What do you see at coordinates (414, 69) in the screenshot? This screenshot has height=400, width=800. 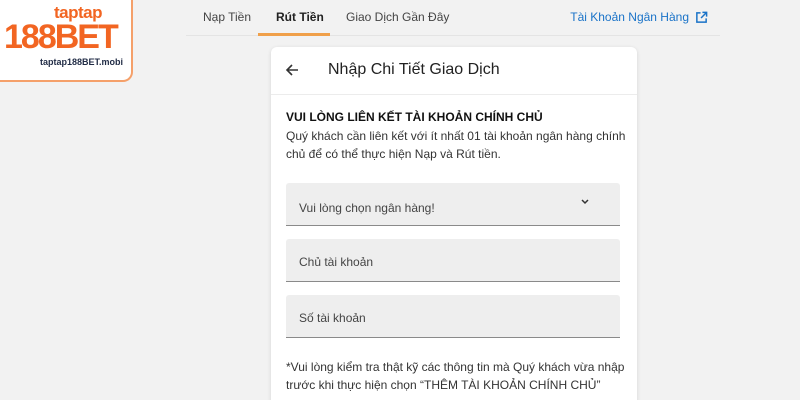 I see `card-title: Nhập Chi Tiết Giao Dịch` at bounding box center [414, 69].